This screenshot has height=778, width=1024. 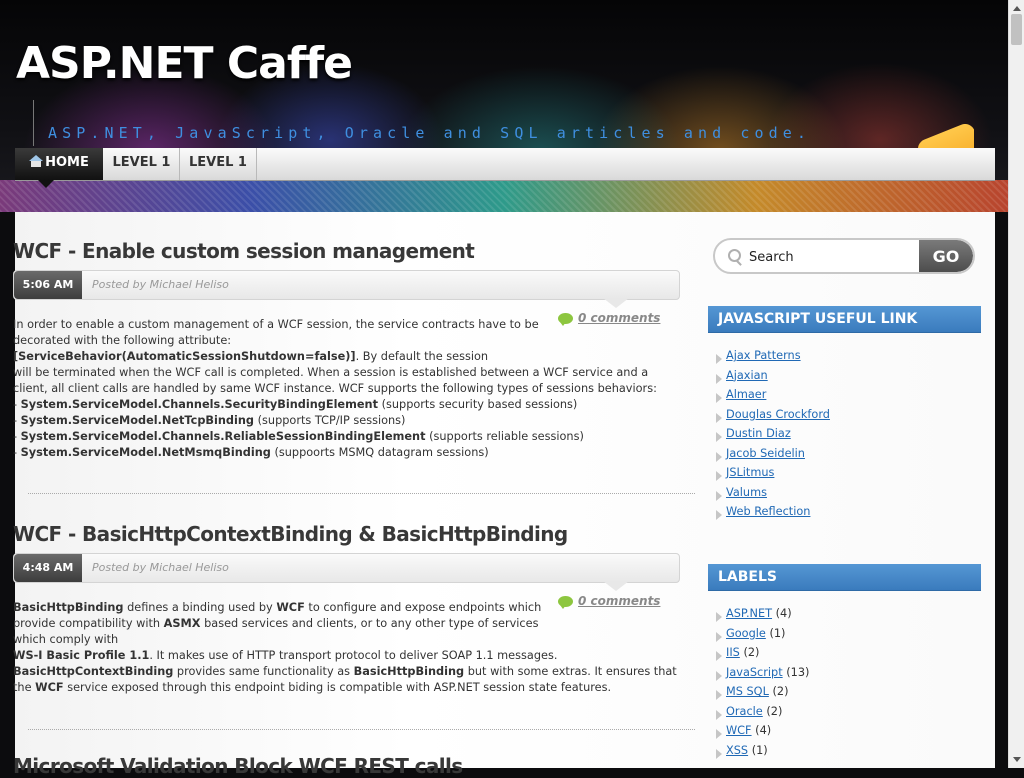 I want to click on list-item: Jacob Seidelin, so click(x=772, y=457).